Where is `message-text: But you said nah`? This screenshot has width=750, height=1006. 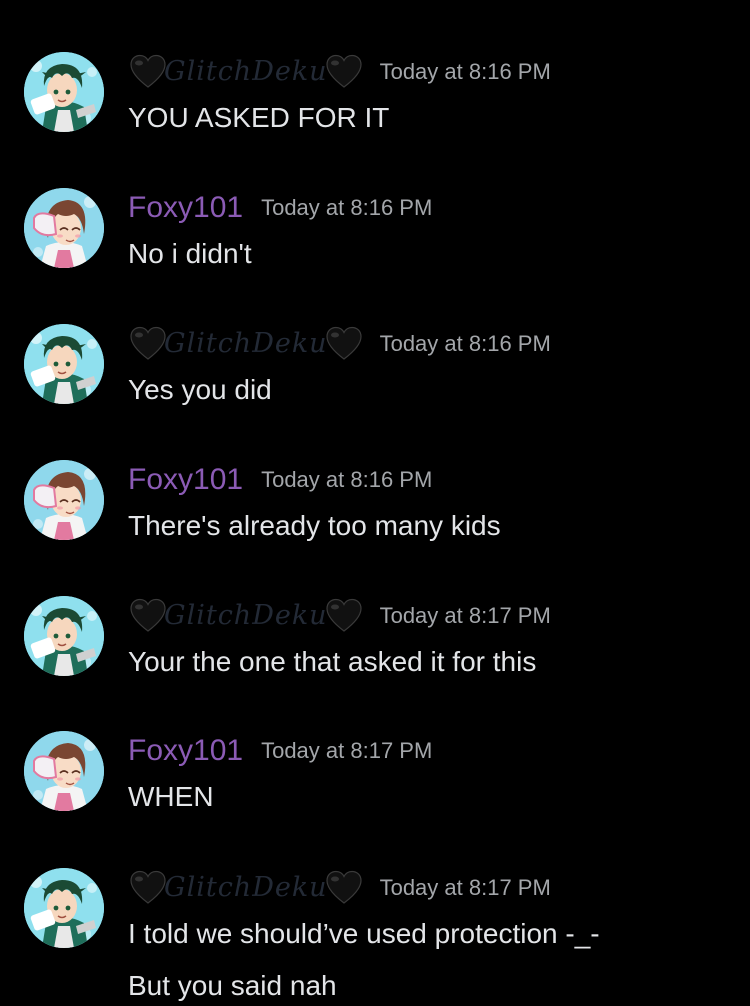
message-text: But you said nah is located at coordinates (232, 985).